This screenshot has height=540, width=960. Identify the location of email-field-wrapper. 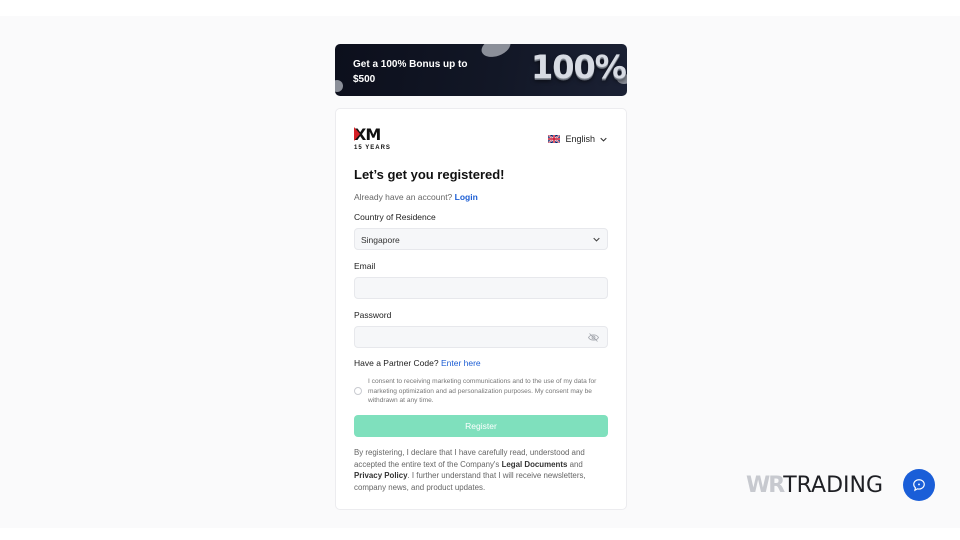
(481, 288).